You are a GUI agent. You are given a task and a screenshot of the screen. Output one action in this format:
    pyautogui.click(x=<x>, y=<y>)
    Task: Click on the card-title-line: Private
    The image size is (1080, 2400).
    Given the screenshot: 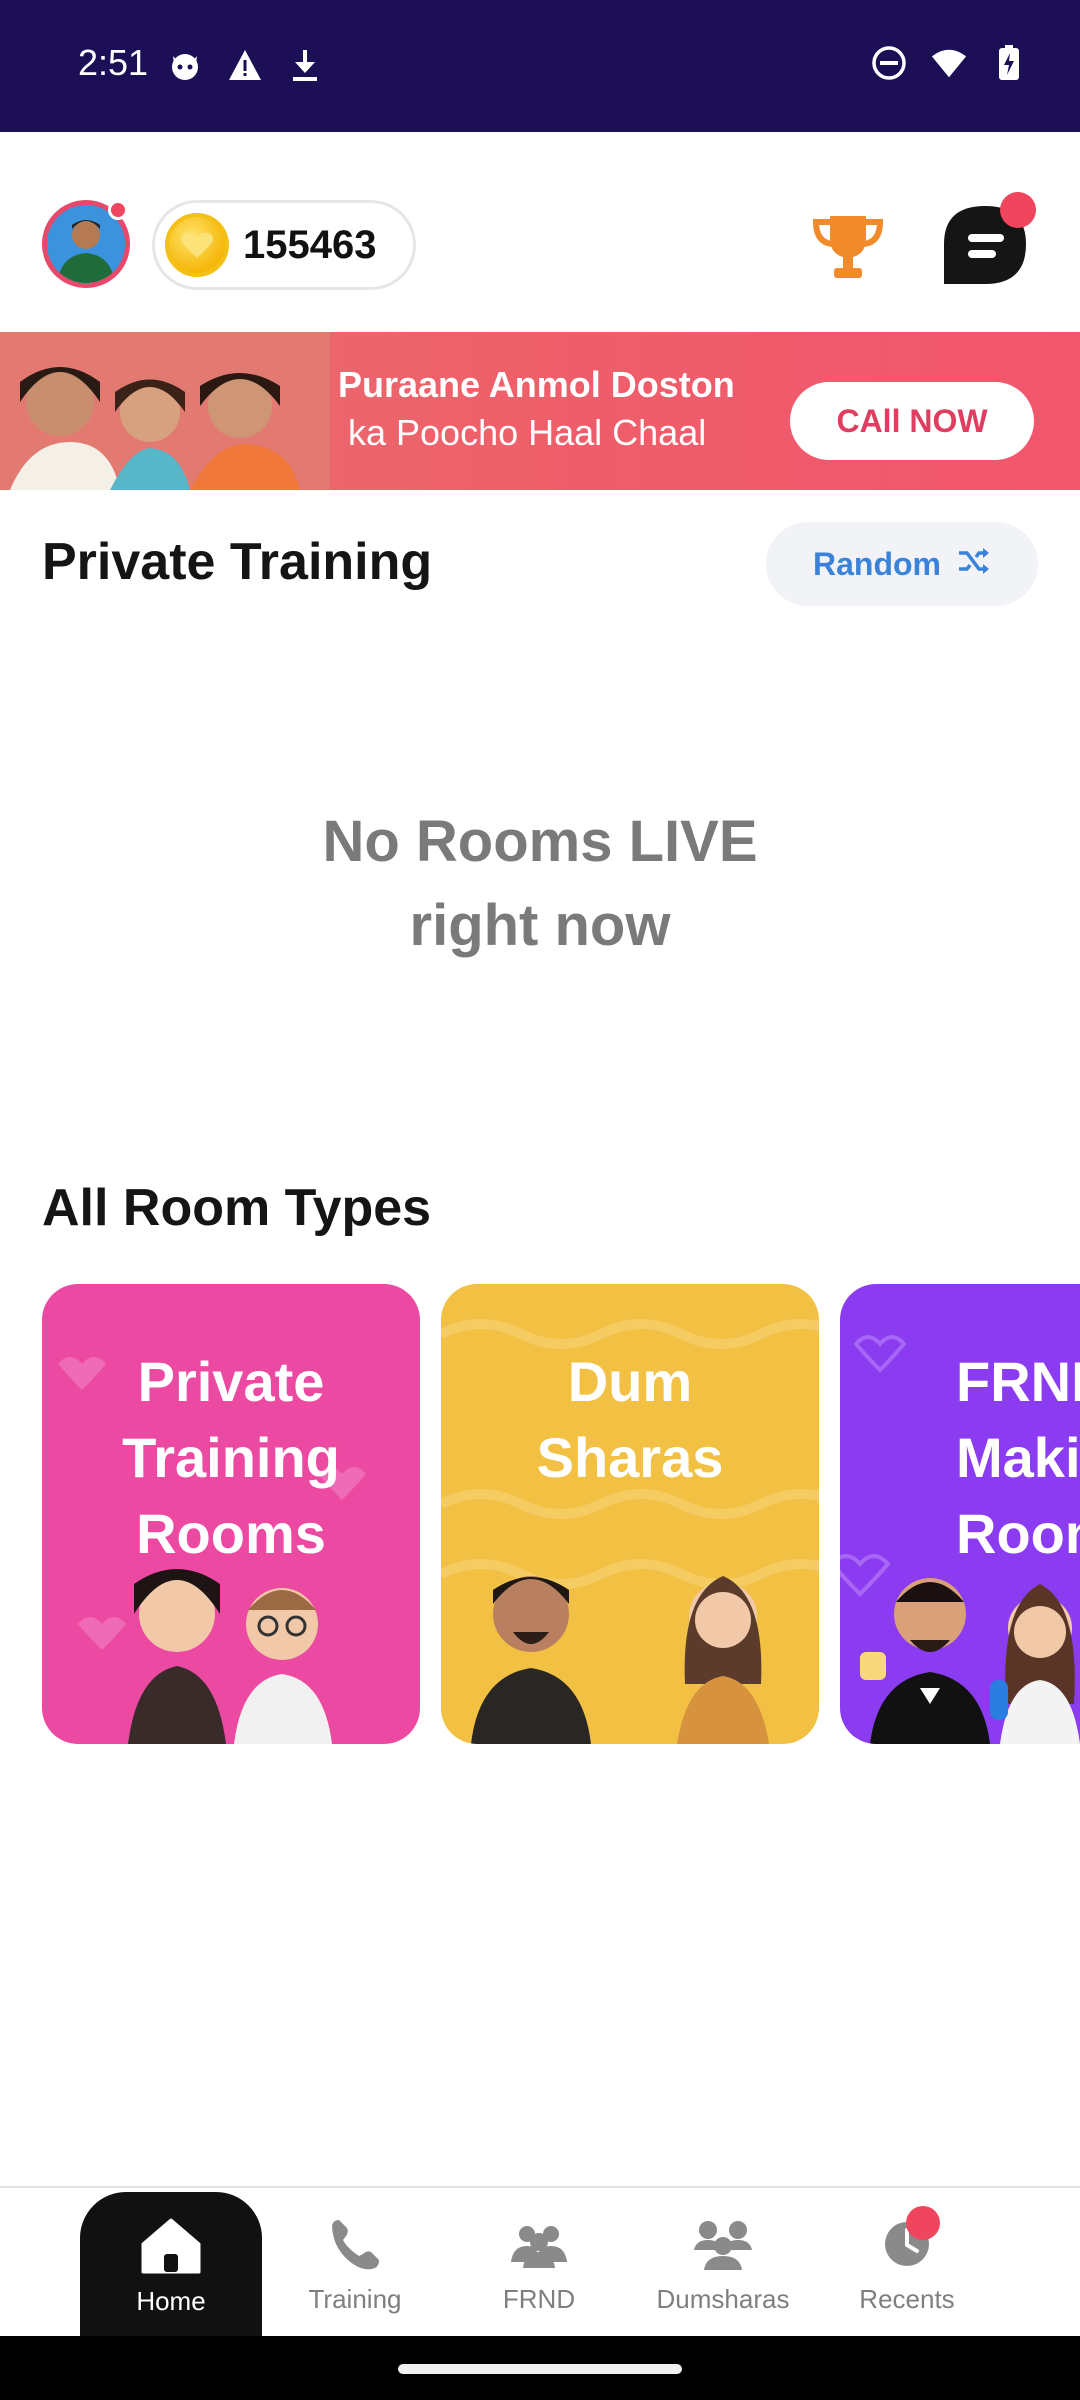 What is the action you would take?
    pyautogui.click(x=231, y=1381)
    